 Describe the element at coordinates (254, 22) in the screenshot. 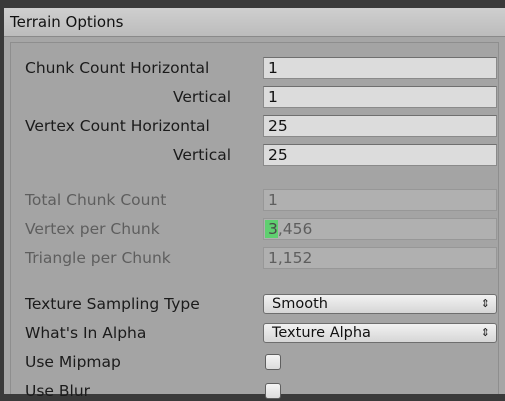

I see `title-bar: Terrain Options` at that location.